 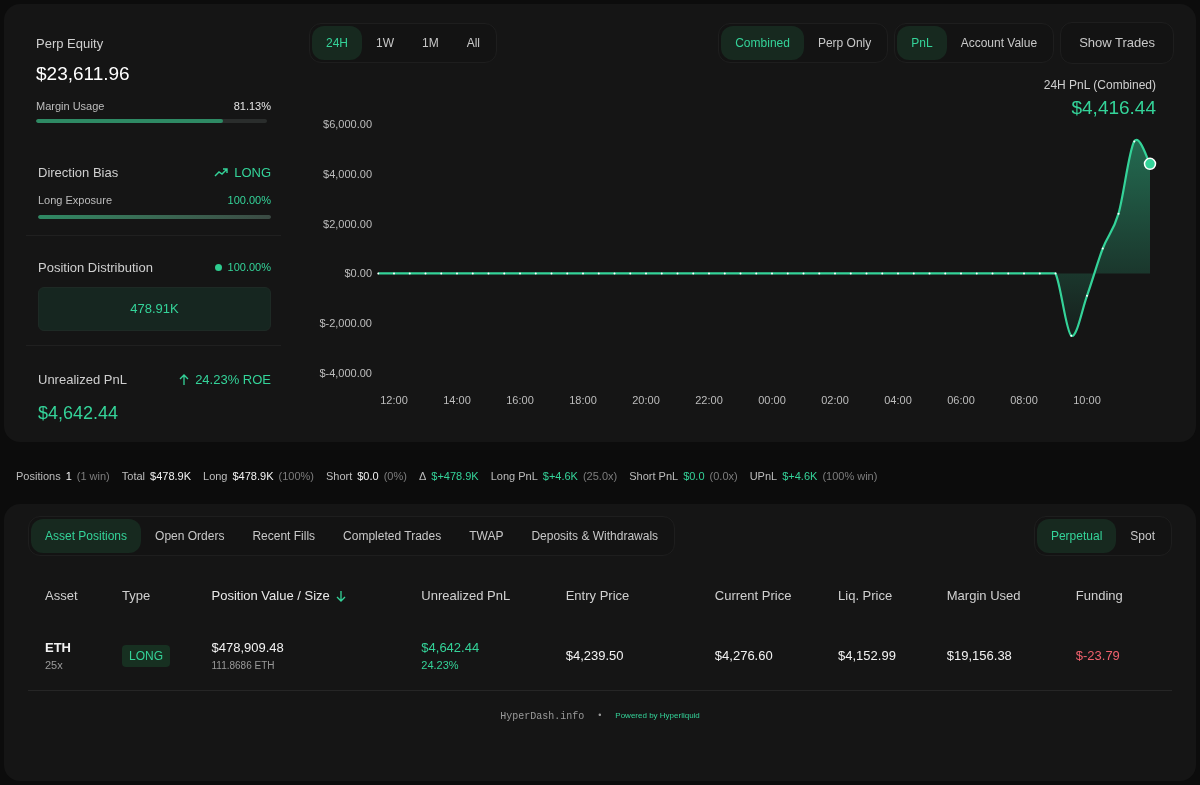 What do you see at coordinates (339, 476) in the screenshot?
I see `stat-label: Short` at bounding box center [339, 476].